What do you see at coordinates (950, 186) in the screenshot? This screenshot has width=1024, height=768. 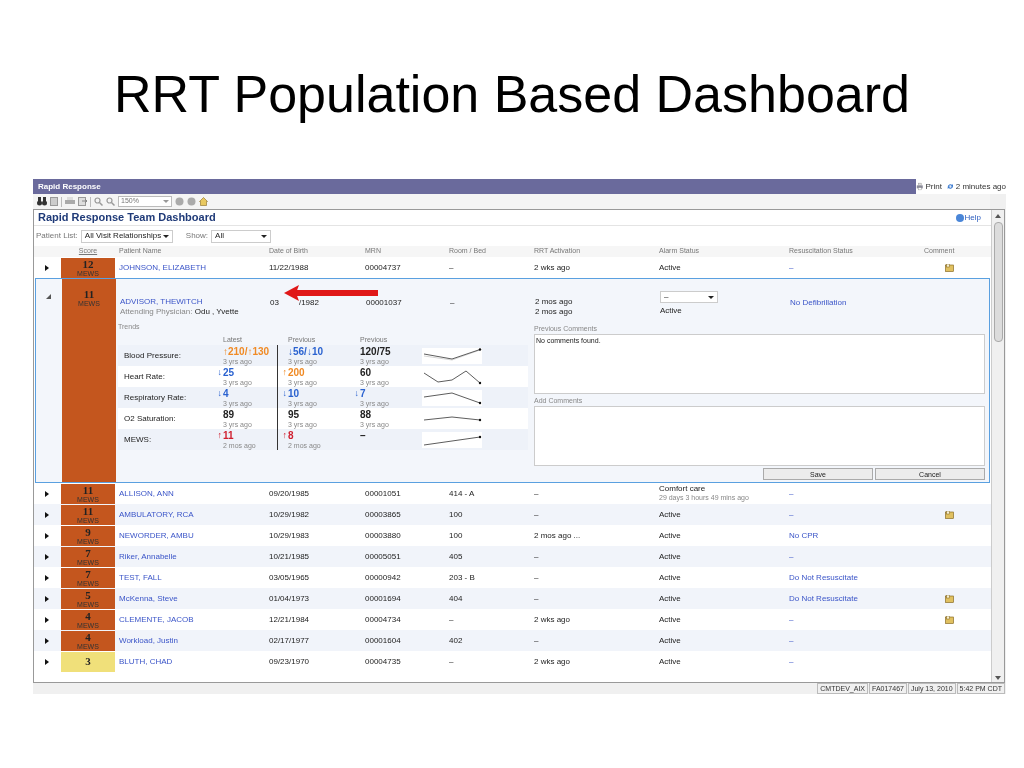 I see `refresh-icon` at bounding box center [950, 186].